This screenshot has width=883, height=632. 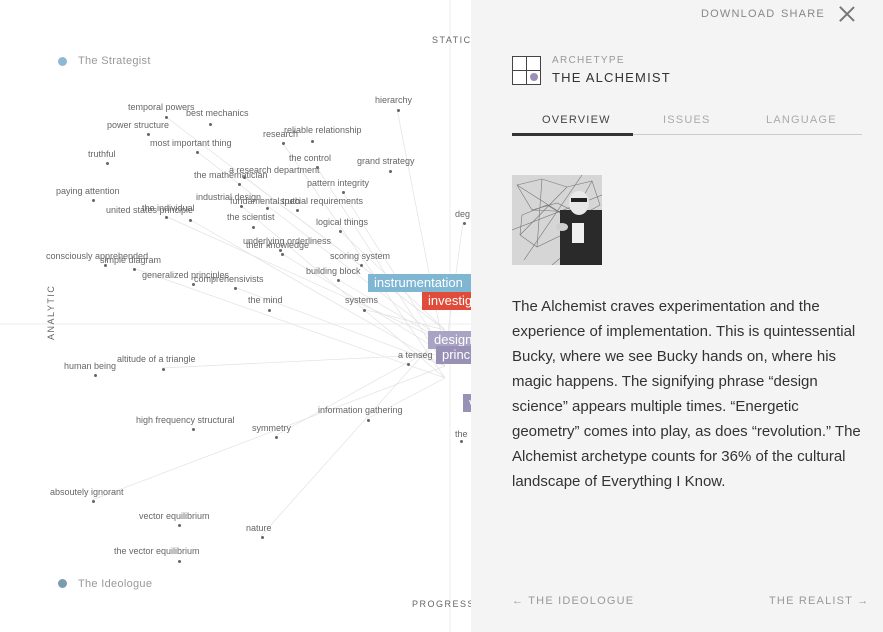 I want to click on ideologue-dot, so click(x=62, y=583).